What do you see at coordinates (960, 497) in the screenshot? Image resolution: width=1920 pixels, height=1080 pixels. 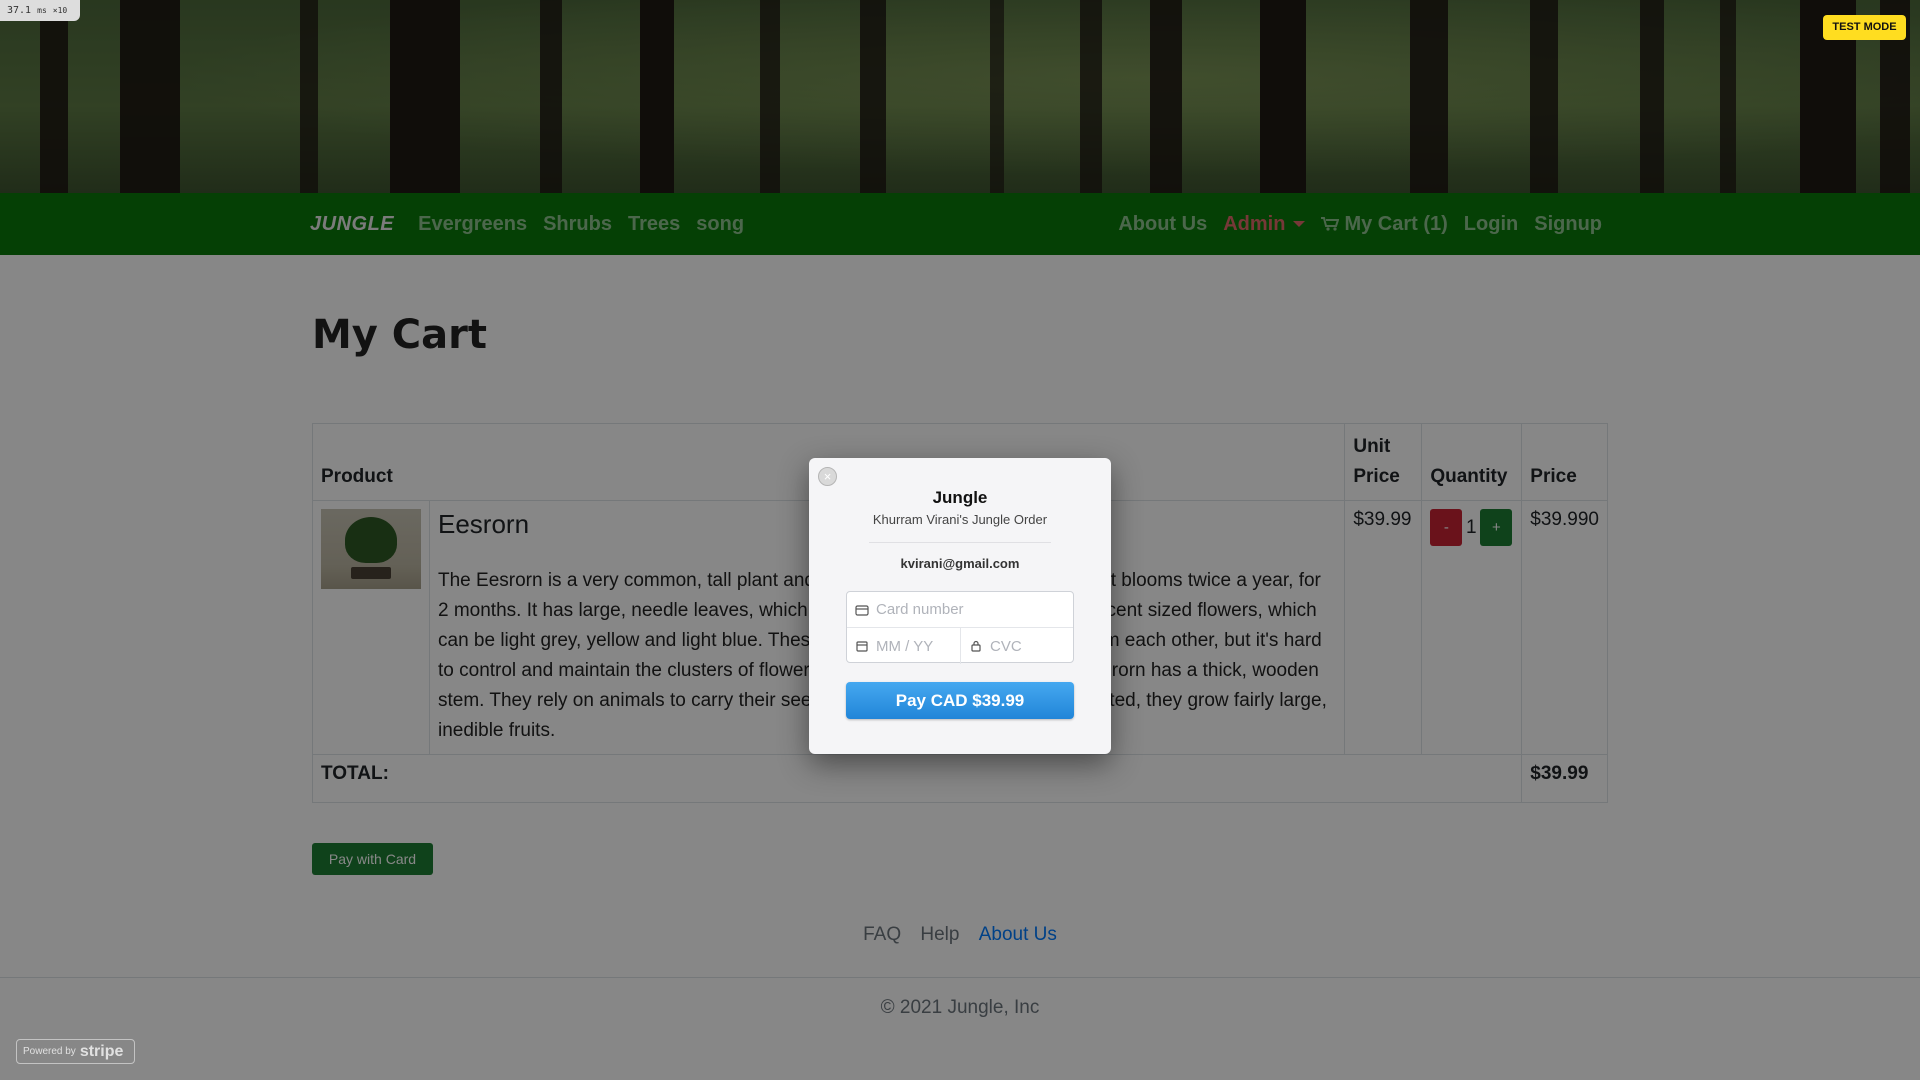 I see `modal-title: Jungle` at bounding box center [960, 497].